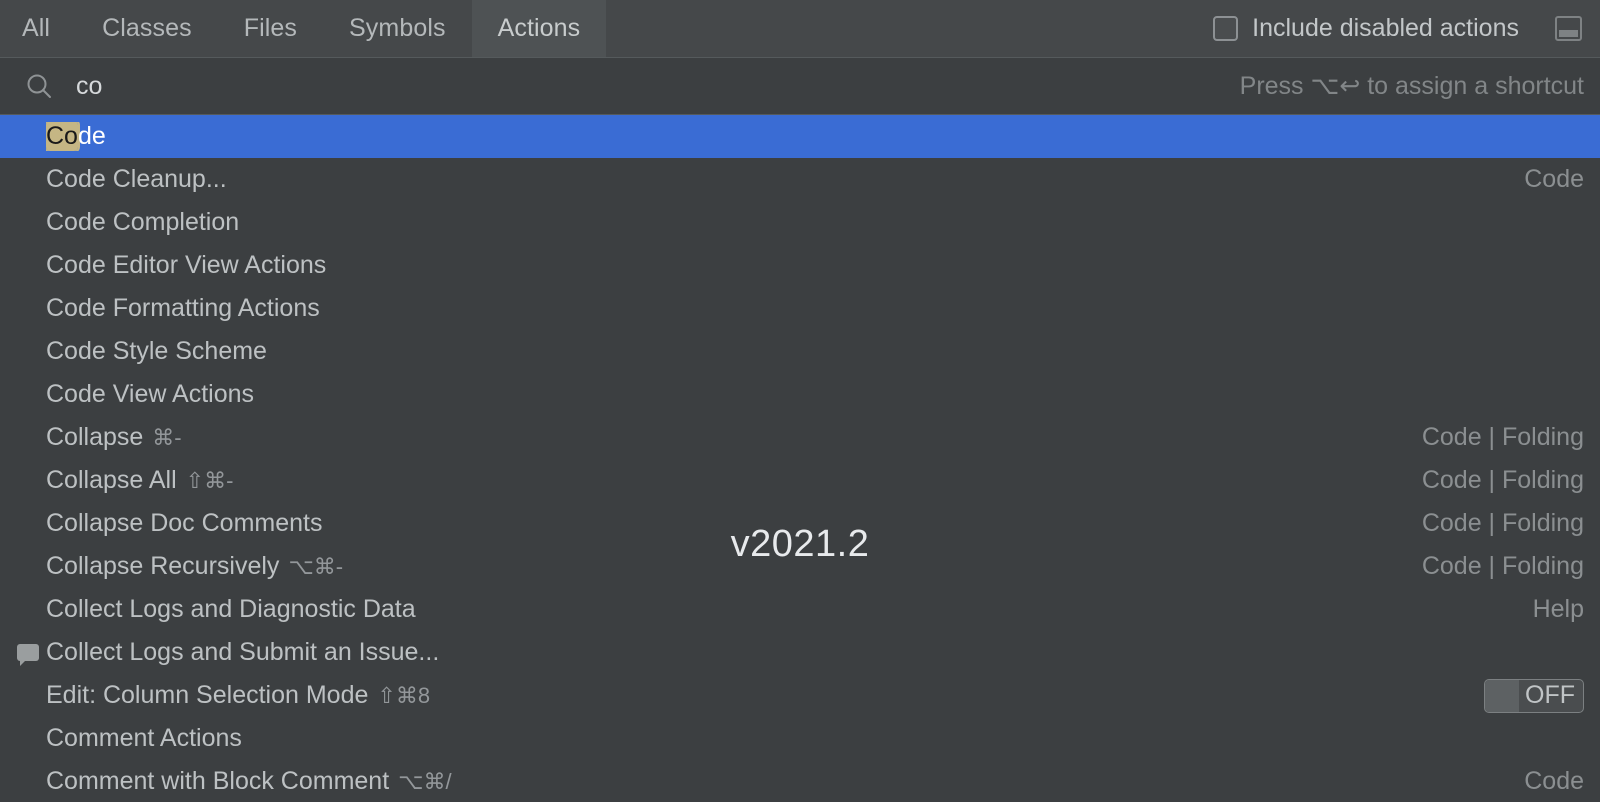  Describe the element at coordinates (163, 566) in the screenshot. I see `result-row-label: Collapse Recursively` at that location.